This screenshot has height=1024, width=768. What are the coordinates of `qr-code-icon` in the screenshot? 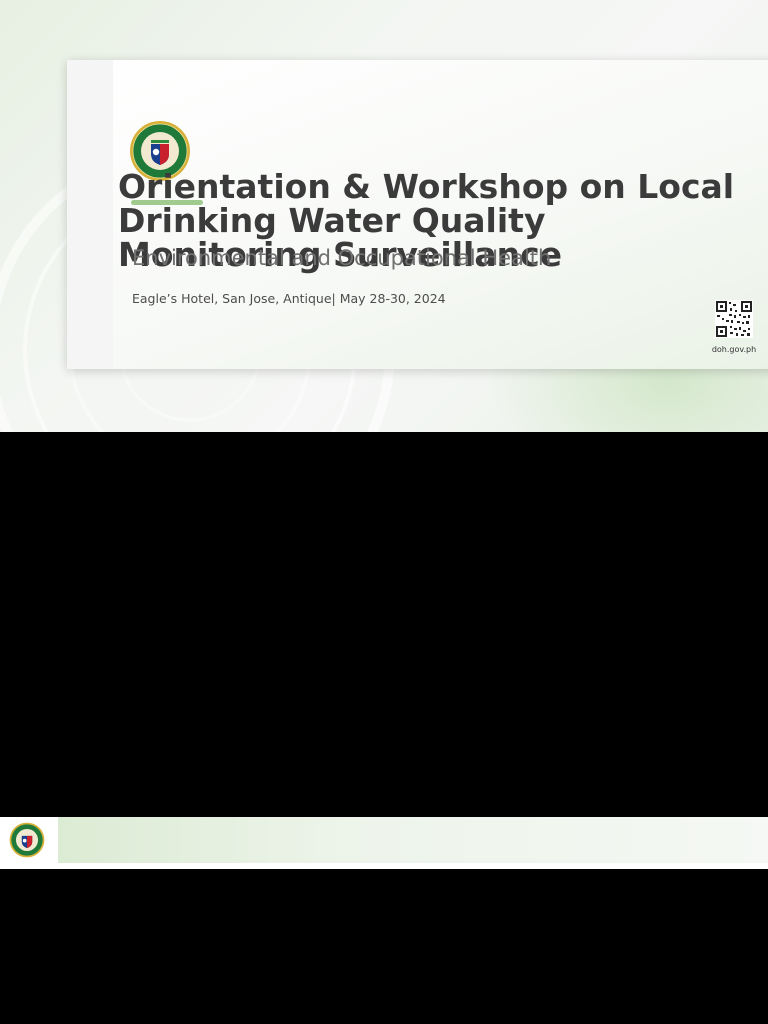 It's located at (734, 319).